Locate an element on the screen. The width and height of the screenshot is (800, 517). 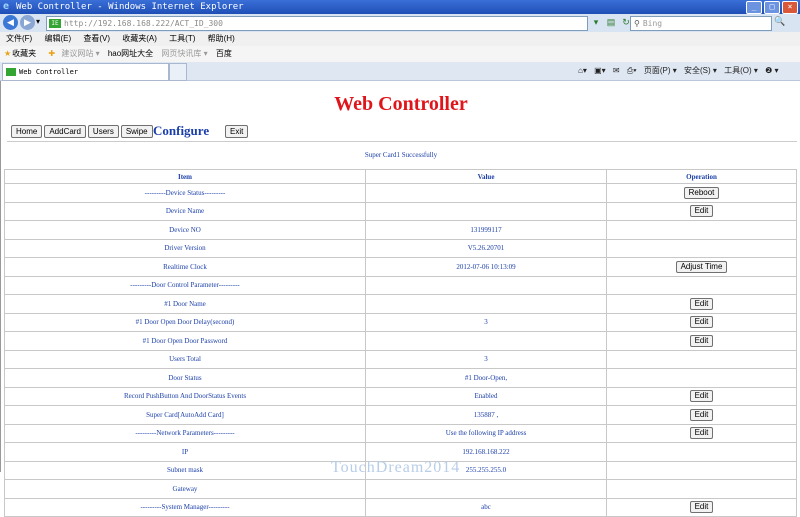
safety-menu: 安全(S) ▾ is located at coordinates (700, 70).